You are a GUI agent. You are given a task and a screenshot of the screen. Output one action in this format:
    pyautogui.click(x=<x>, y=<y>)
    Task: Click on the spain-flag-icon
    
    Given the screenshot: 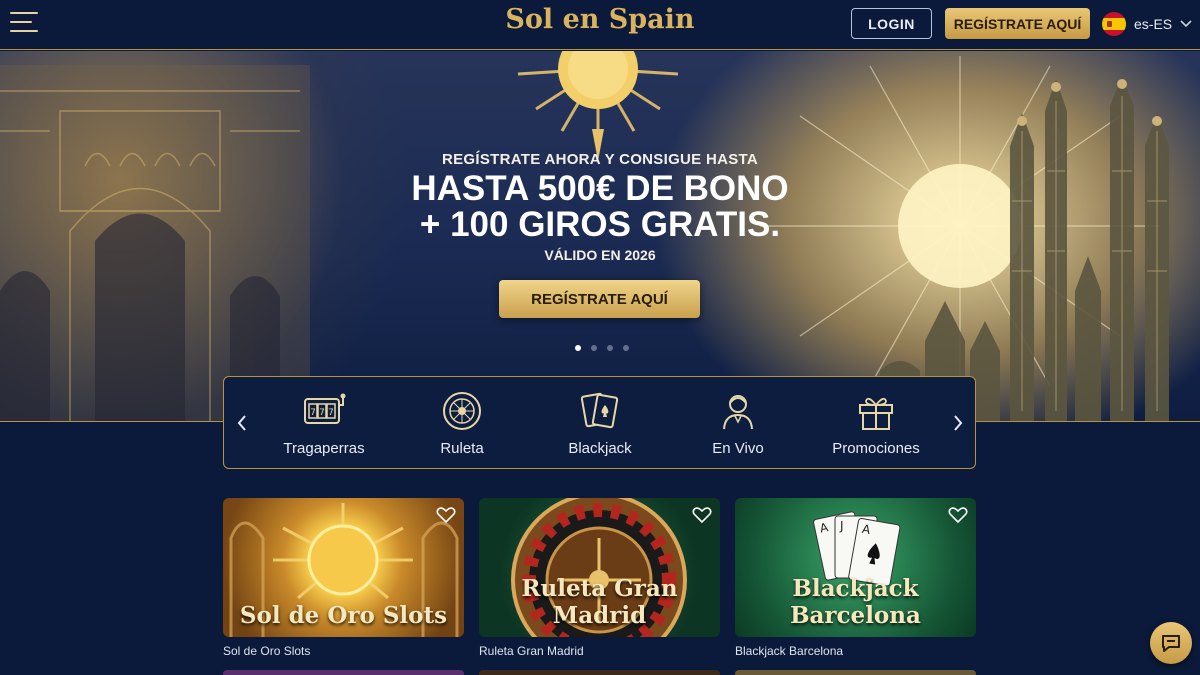 What is the action you would take?
    pyautogui.click(x=1114, y=24)
    